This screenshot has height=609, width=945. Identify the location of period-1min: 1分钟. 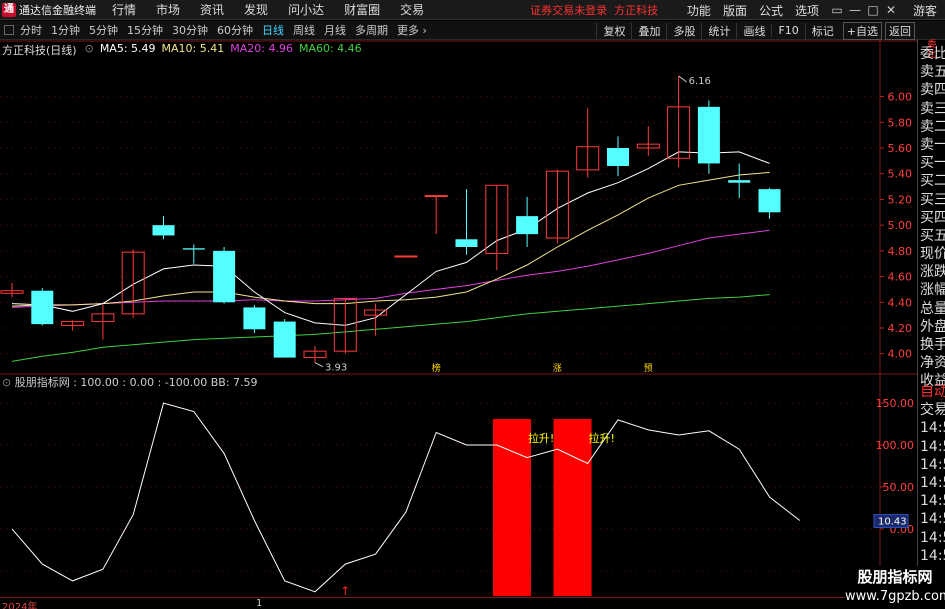
(65, 30).